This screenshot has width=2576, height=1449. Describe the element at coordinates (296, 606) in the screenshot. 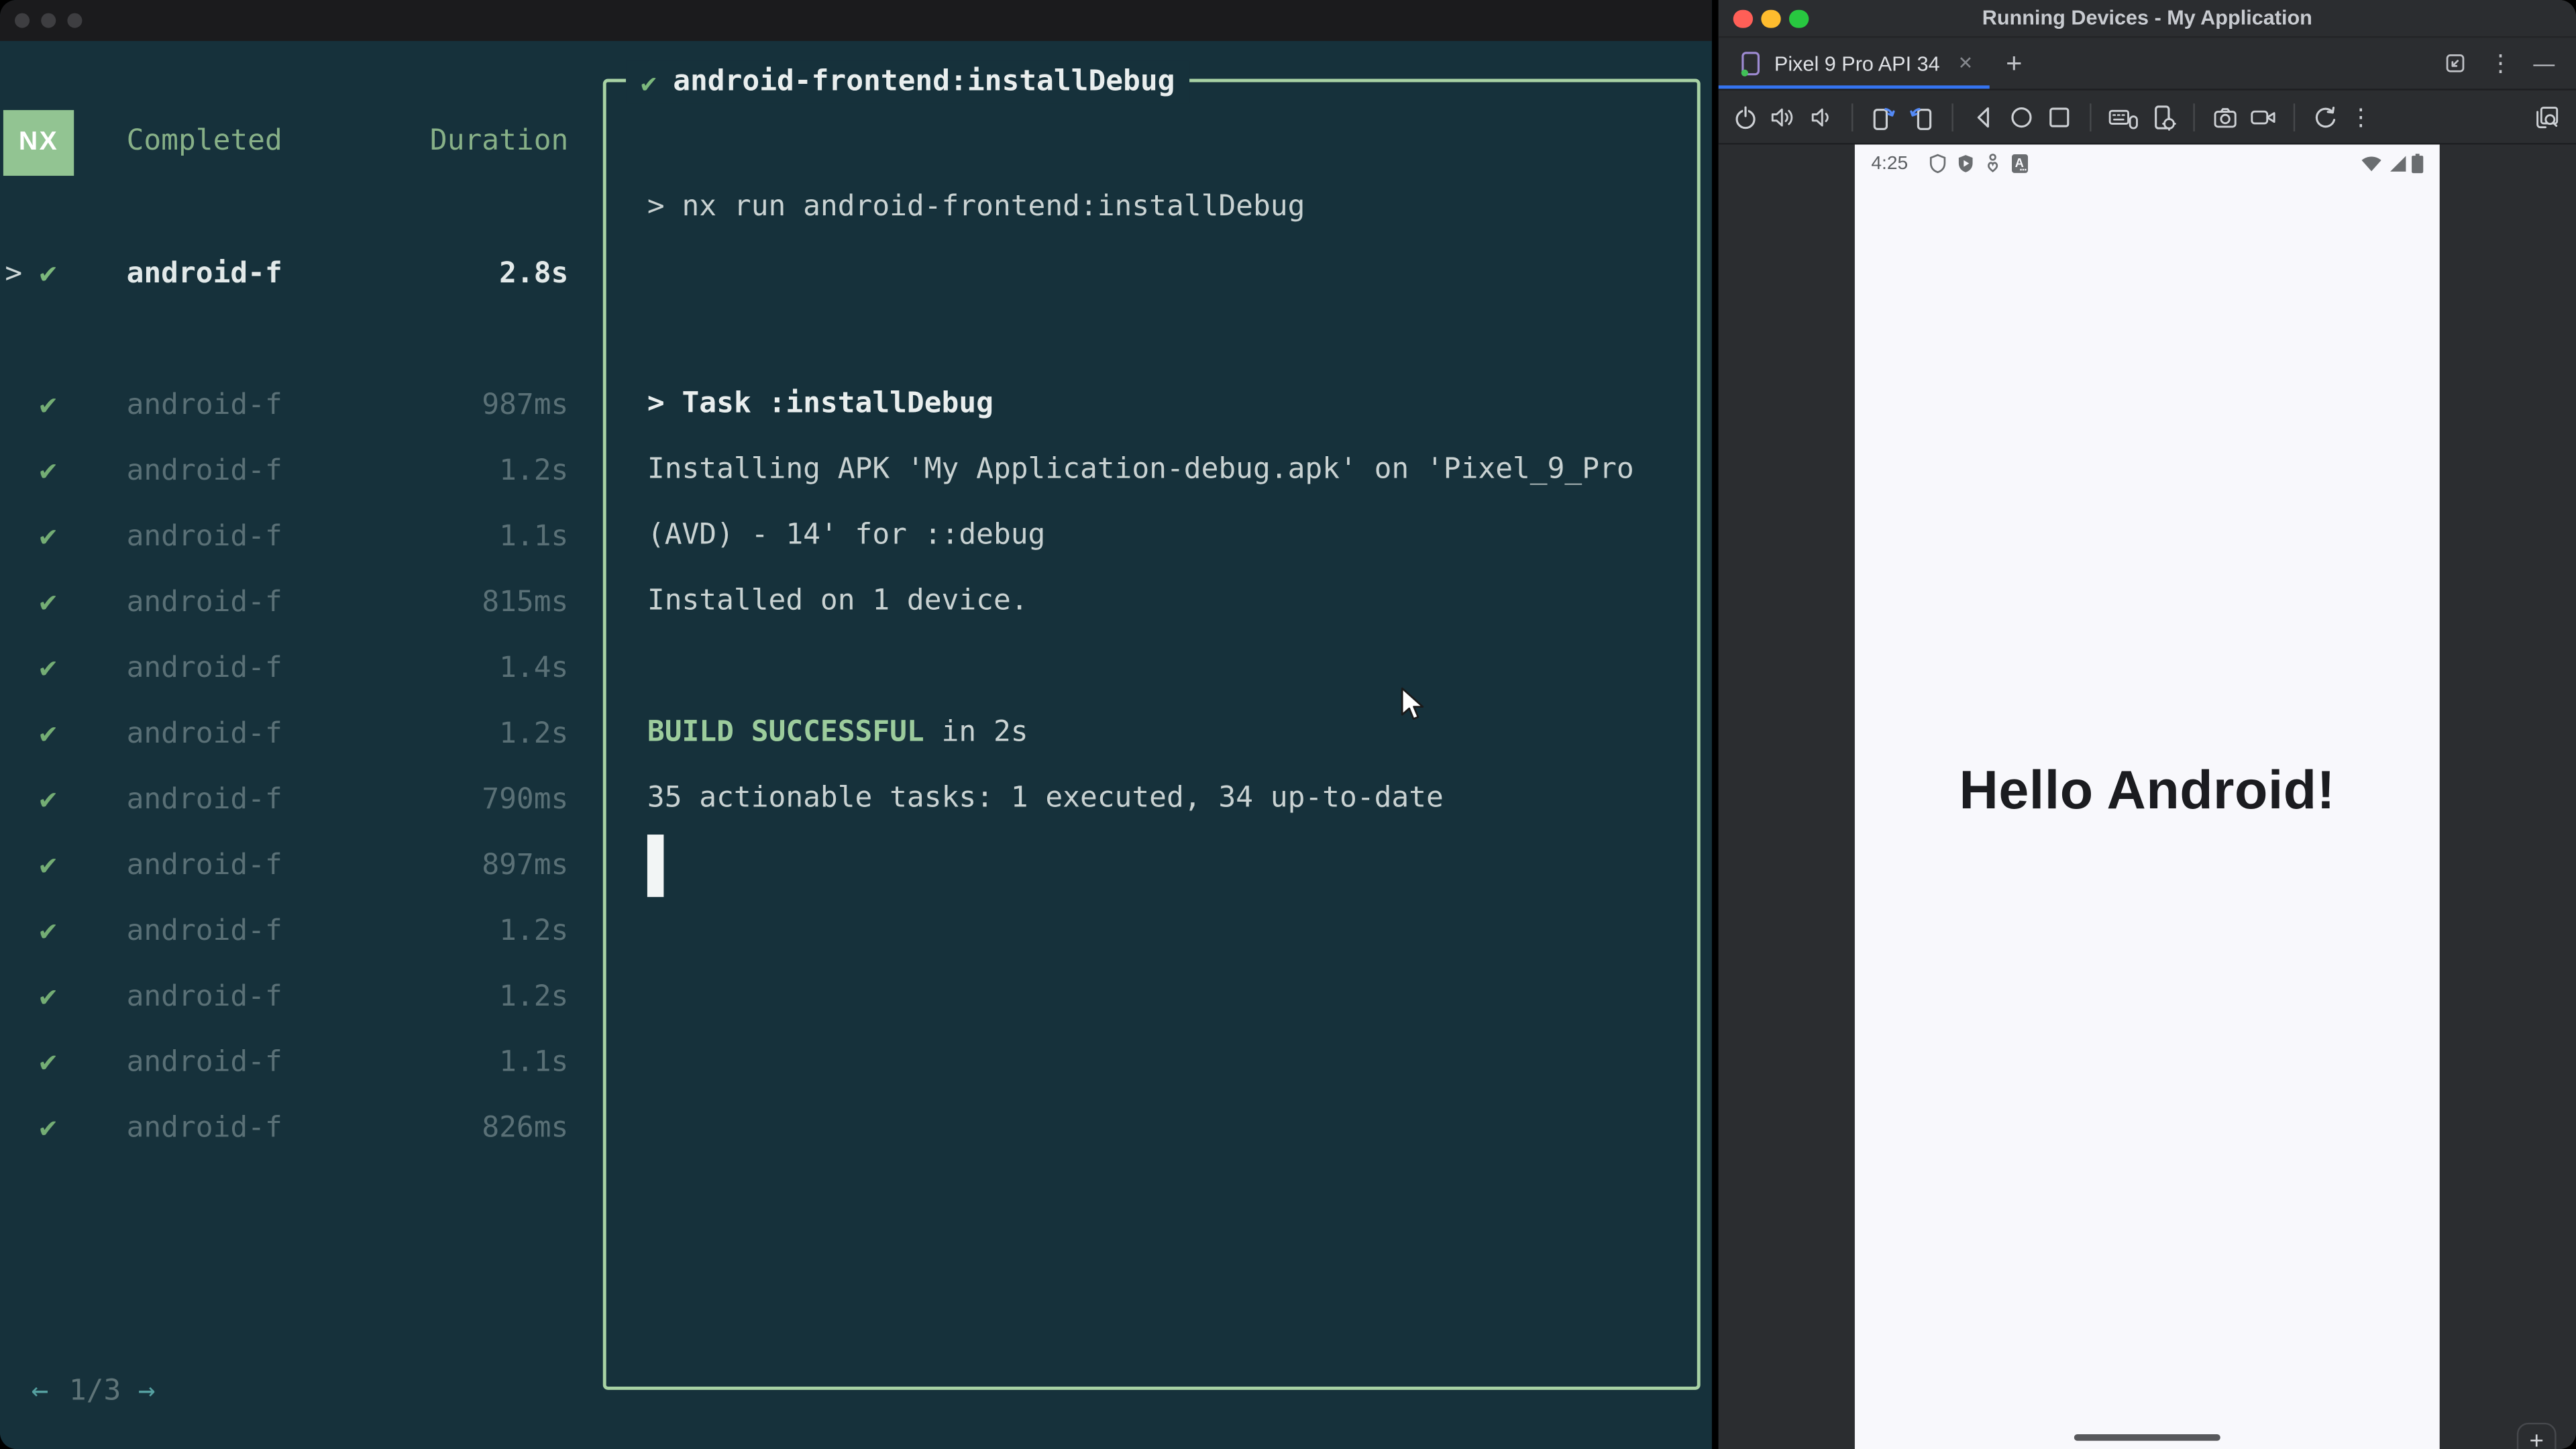

I see `task-row: ✔ android-f 815ms` at that location.